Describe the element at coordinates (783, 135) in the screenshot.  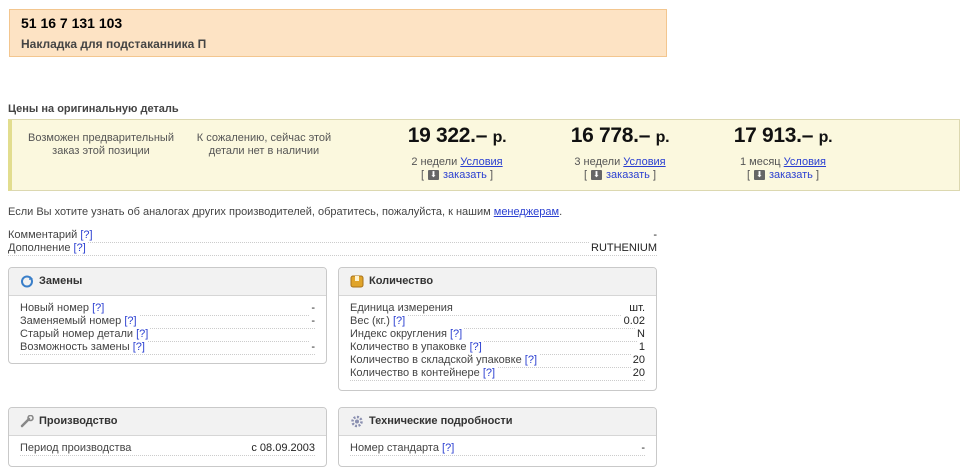
I see `price-value: 17 913.– р.` at that location.